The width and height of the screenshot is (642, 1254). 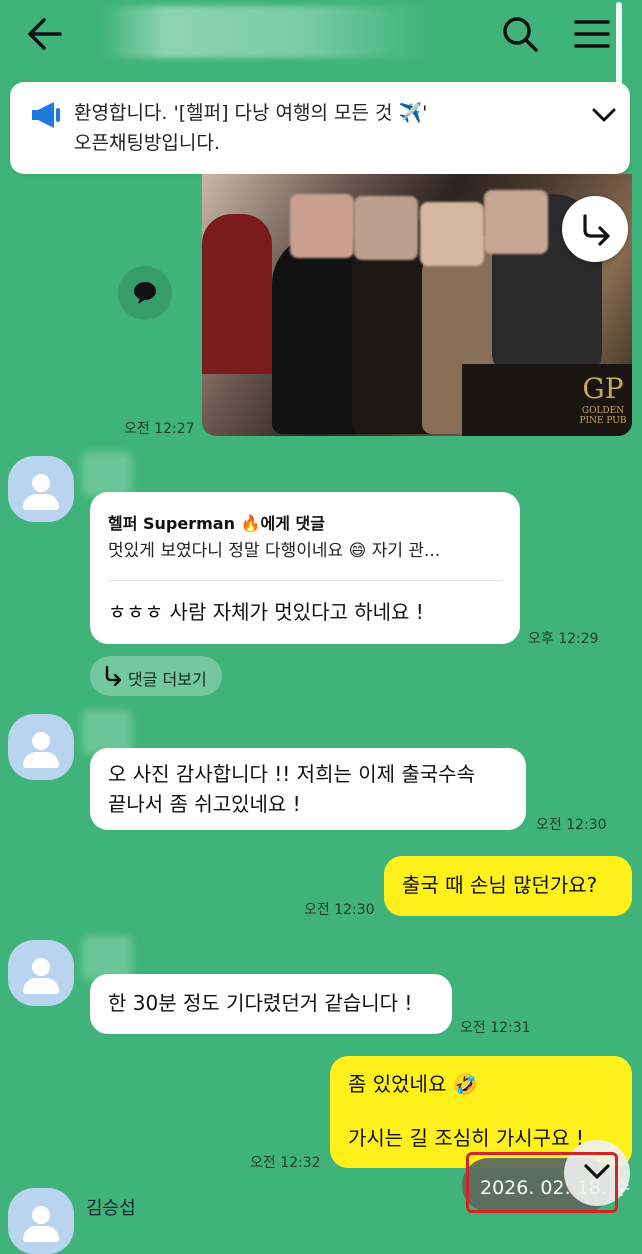 What do you see at coordinates (251, 128) in the screenshot?
I see `notice-text: 환영합니다. '[헬퍼] 다낭 여행의 모든 것 ✈️' 오픈채팅방입니다.` at bounding box center [251, 128].